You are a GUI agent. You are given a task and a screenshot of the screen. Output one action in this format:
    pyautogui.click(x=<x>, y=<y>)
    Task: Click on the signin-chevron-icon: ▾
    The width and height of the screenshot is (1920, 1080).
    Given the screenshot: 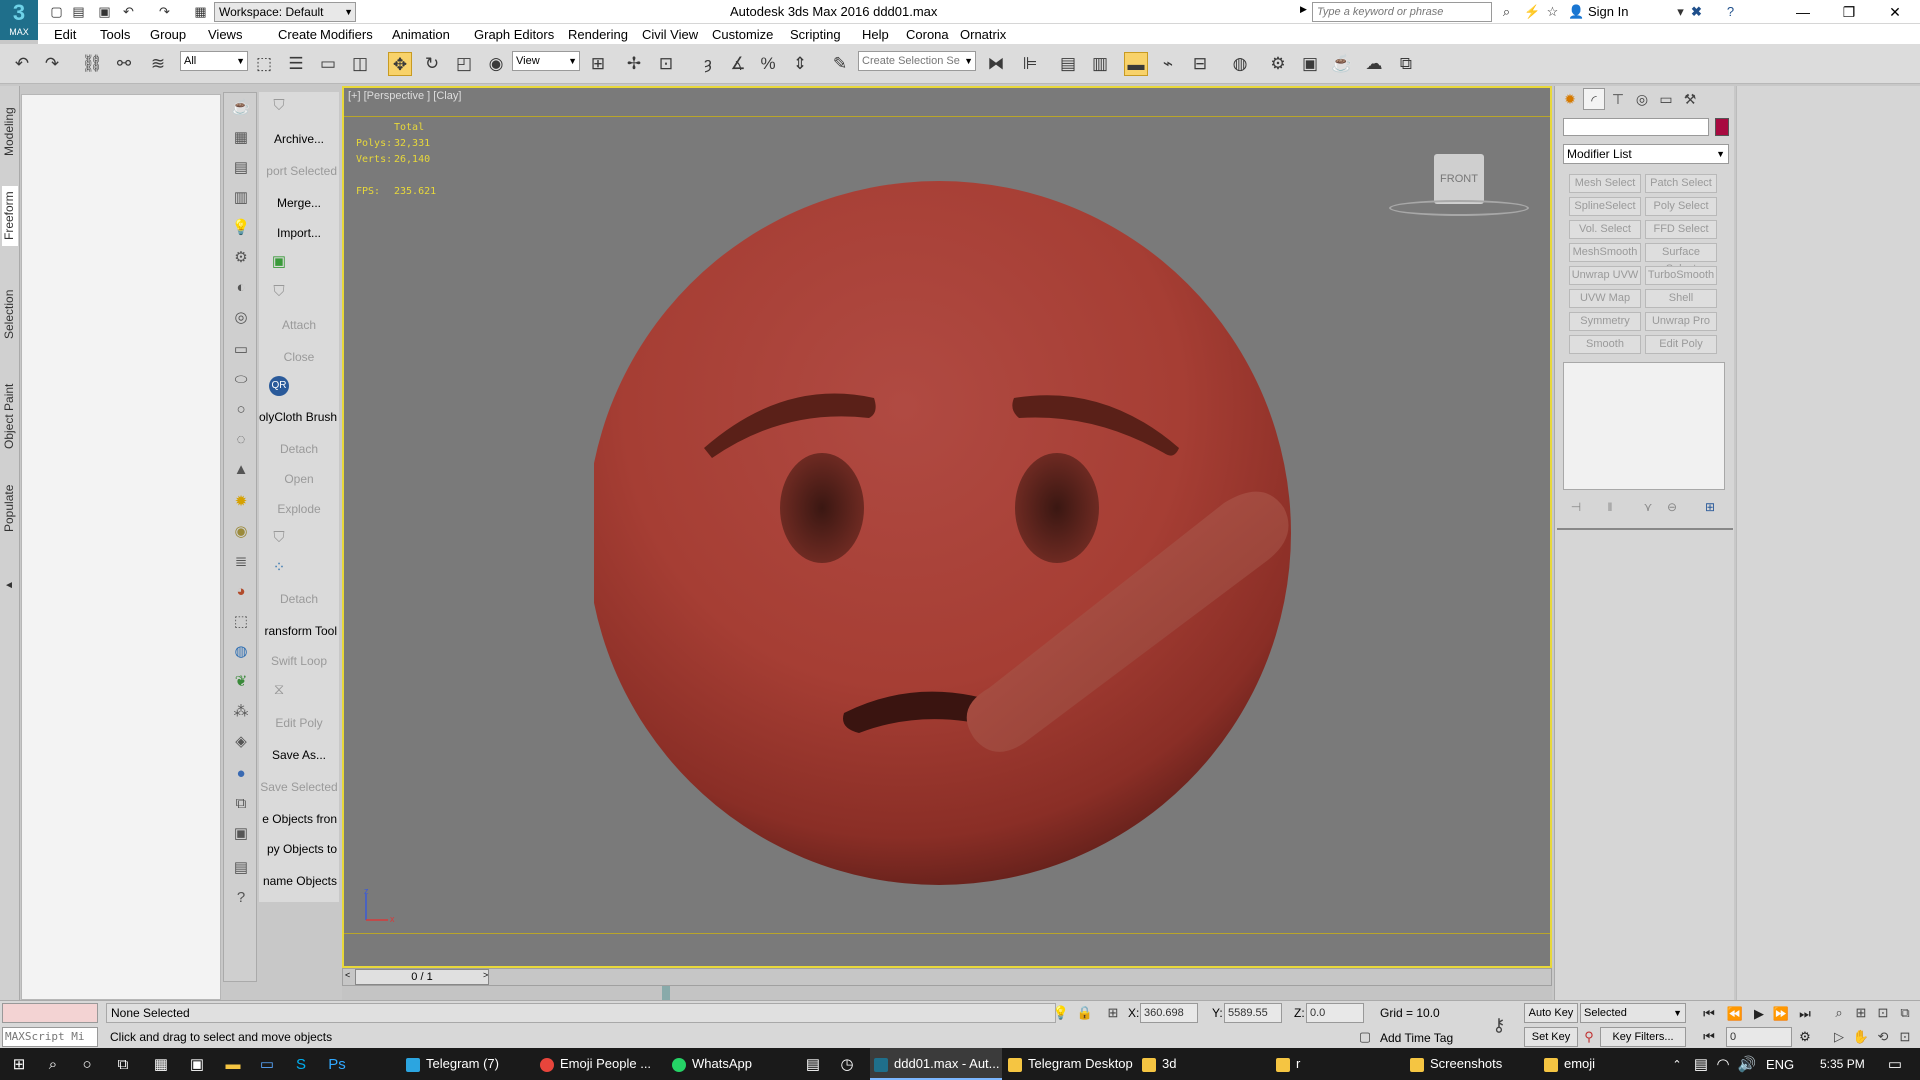 What is the action you would take?
    pyautogui.click(x=1680, y=11)
    